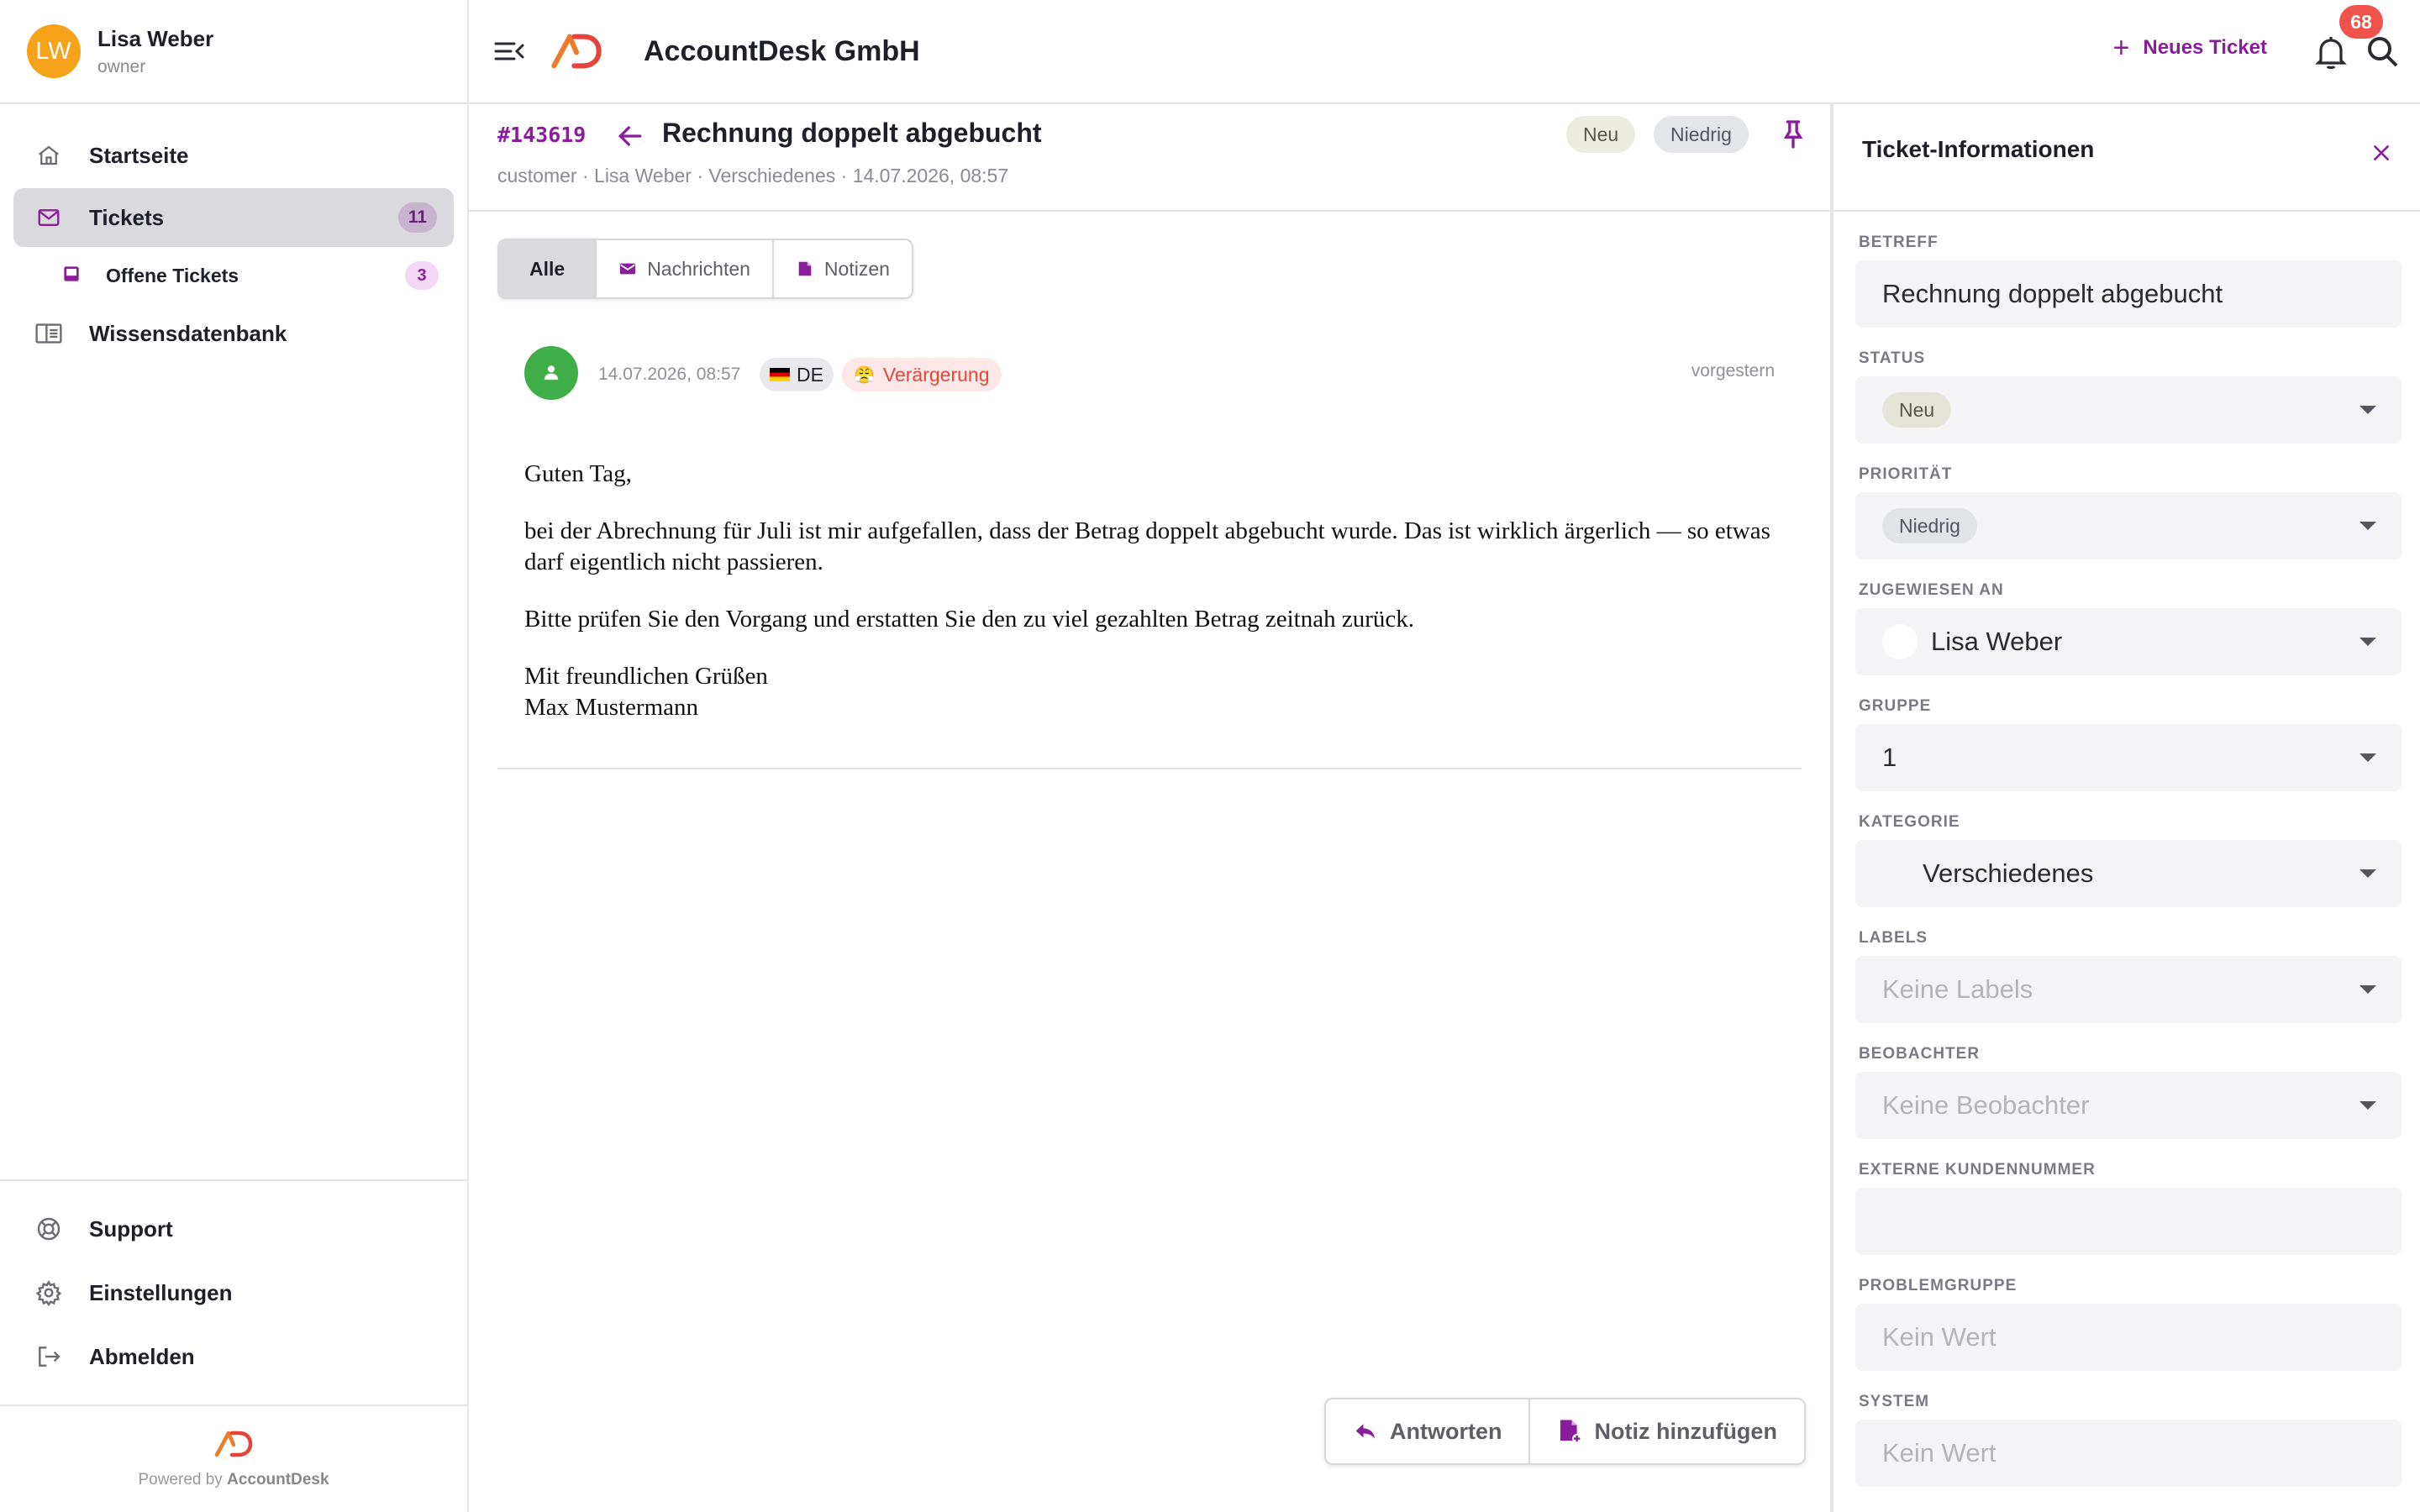 The width and height of the screenshot is (2420, 1512). I want to click on menu-collapse-icon, so click(509, 51).